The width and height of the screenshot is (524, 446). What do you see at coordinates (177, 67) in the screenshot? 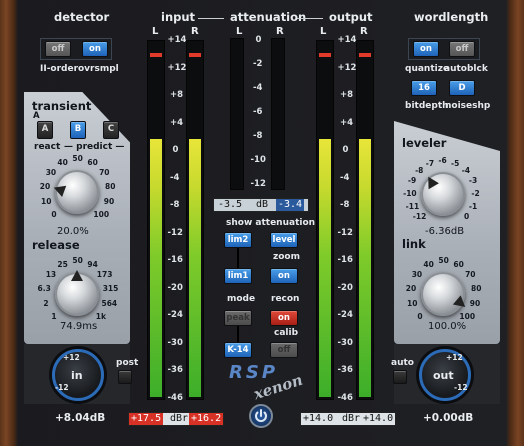
I see `meter-scale-tick: +12` at bounding box center [177, 67].